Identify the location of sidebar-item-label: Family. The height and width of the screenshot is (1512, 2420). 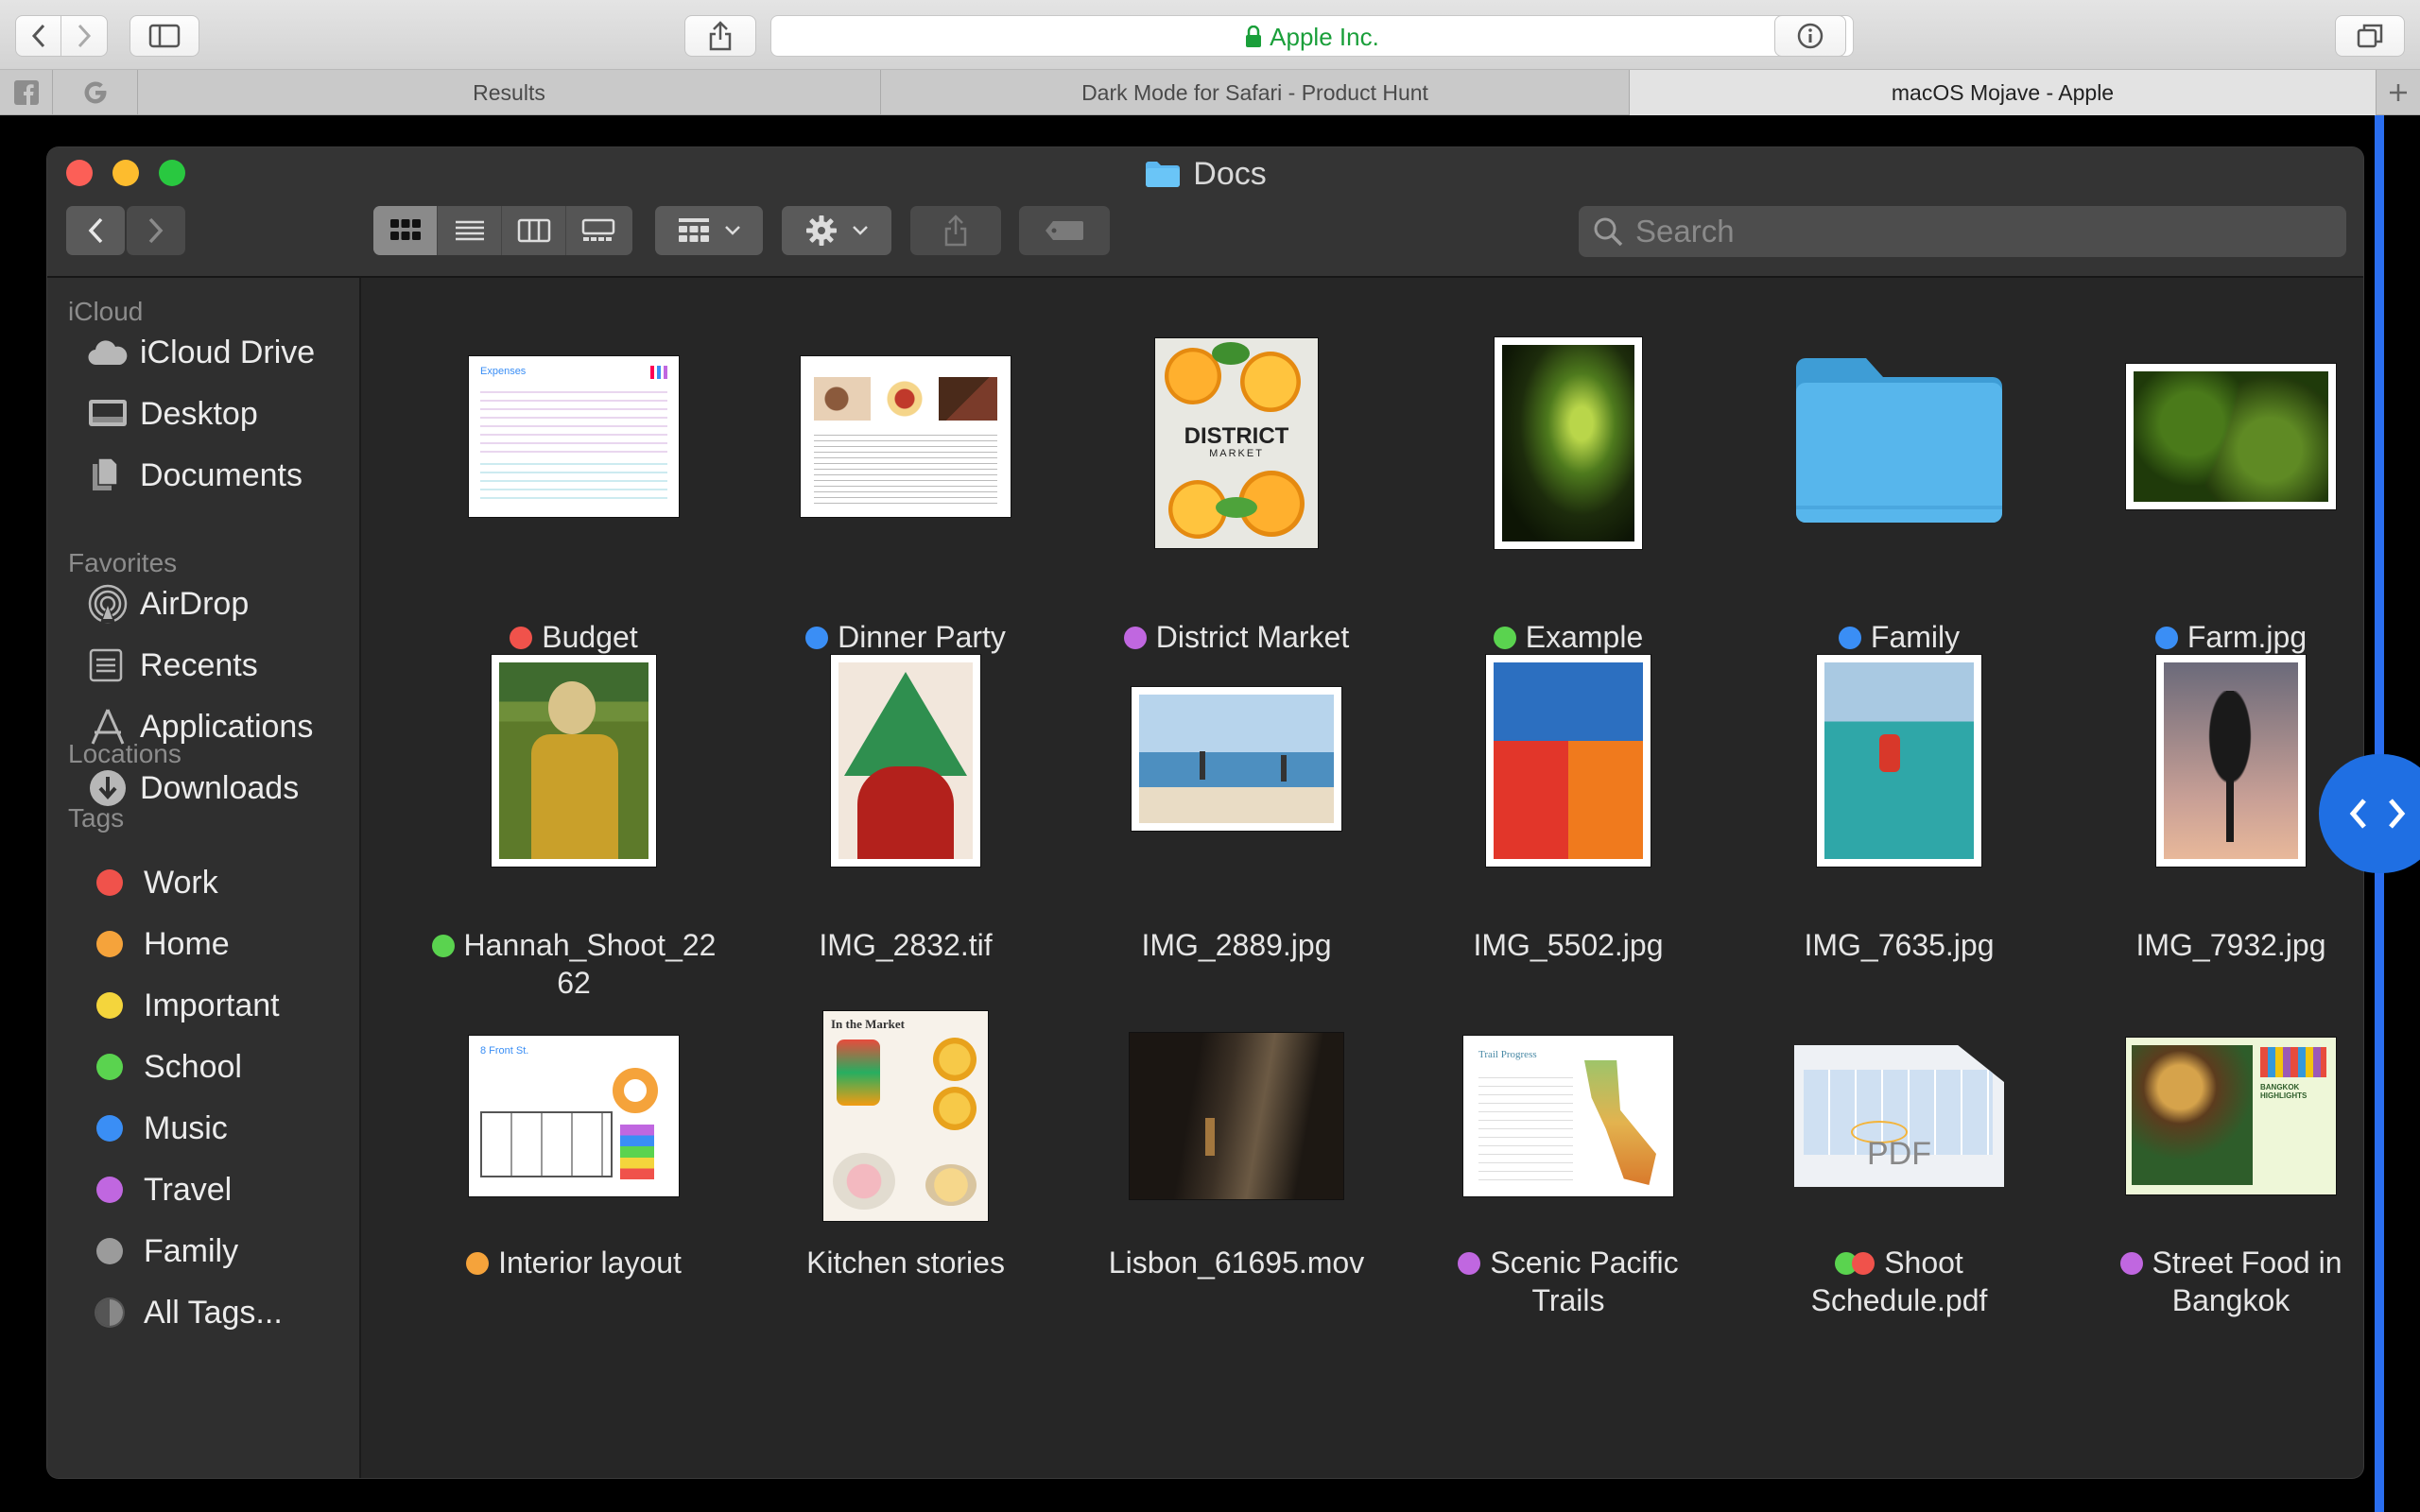
(191, 1250).